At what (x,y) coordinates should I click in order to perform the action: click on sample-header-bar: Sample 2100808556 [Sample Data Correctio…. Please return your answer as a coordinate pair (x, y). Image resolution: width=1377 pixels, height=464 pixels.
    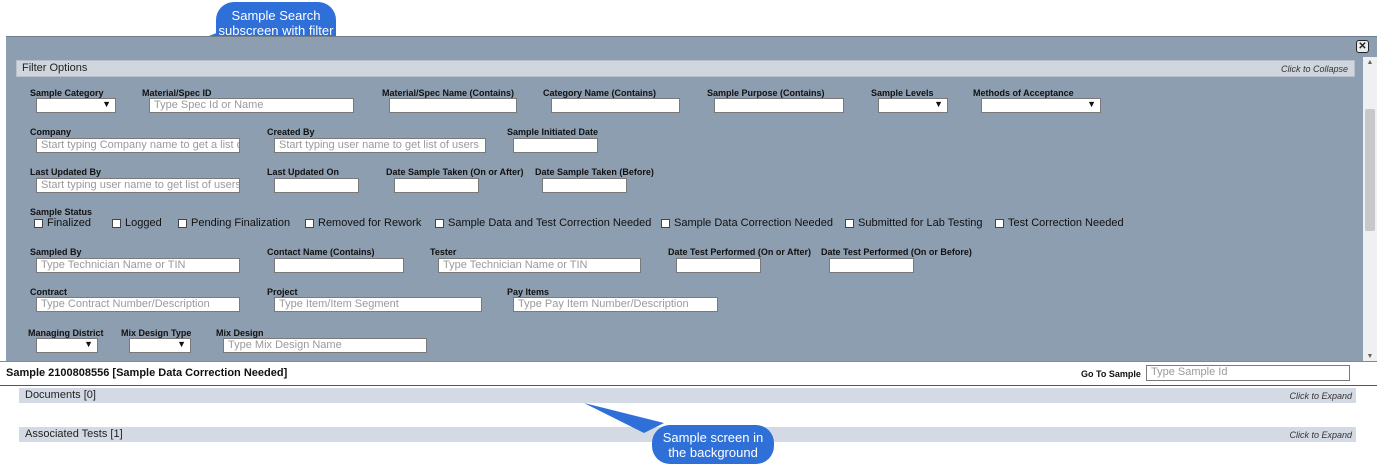
    Looking at the image, I should click on (688, 373).